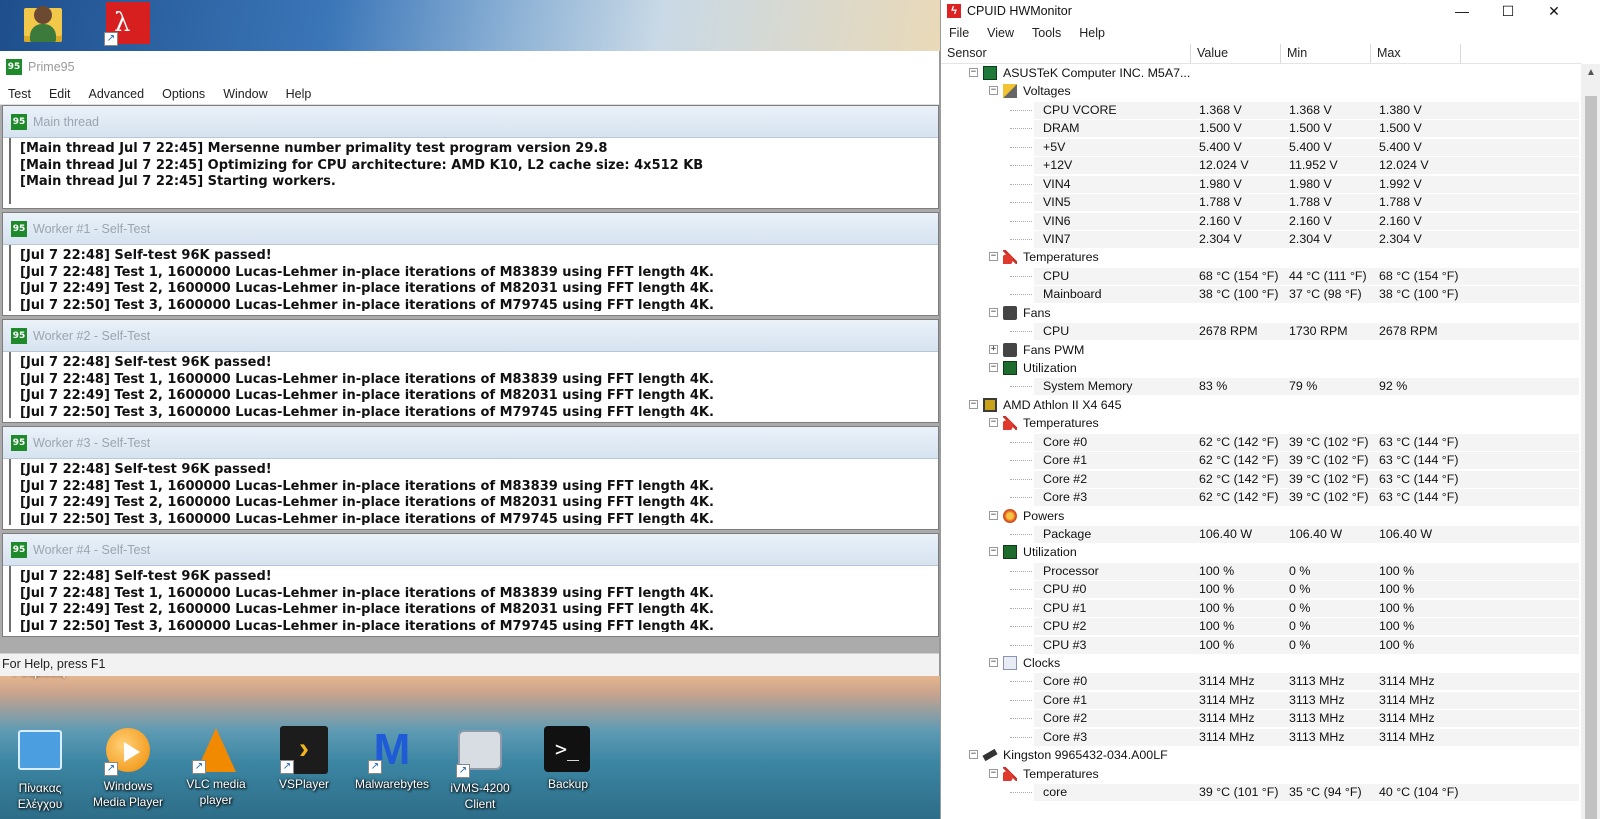 The image size is (1600, 819). What do you see at coordinates (60, 94) in the screenshot?
I see `menu-edit: Edit` at bounding box center [60, 94].